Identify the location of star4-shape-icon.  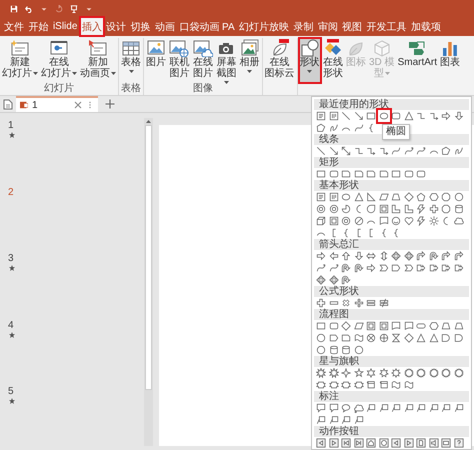
(346, 373).